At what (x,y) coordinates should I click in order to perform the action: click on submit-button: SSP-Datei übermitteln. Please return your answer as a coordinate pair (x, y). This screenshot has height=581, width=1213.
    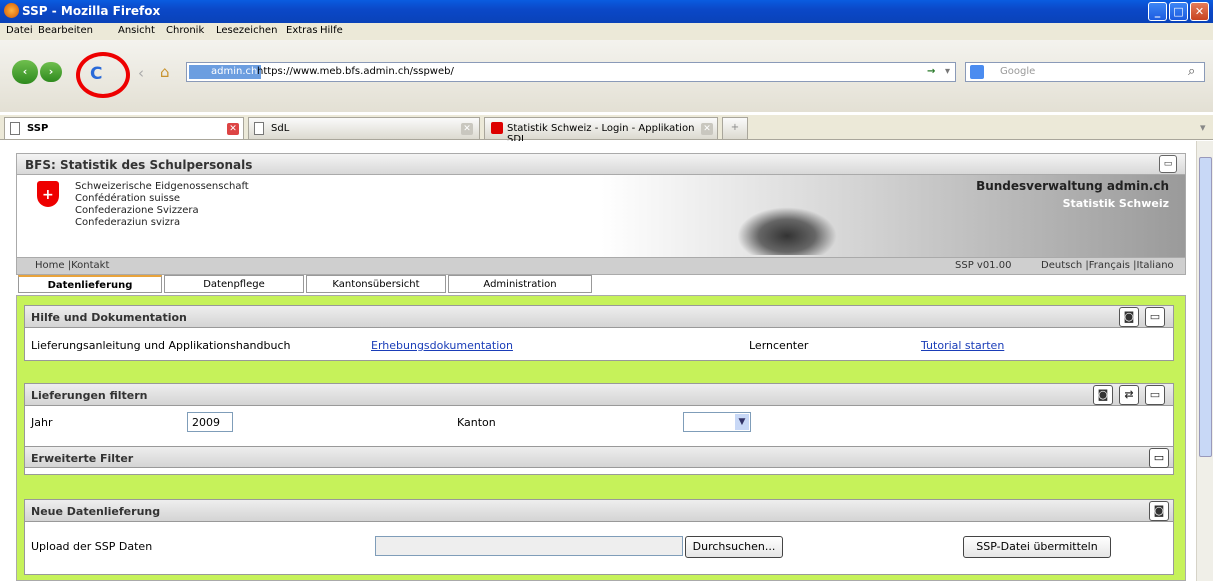
    Looking at the image, I should click on (1037, 547).